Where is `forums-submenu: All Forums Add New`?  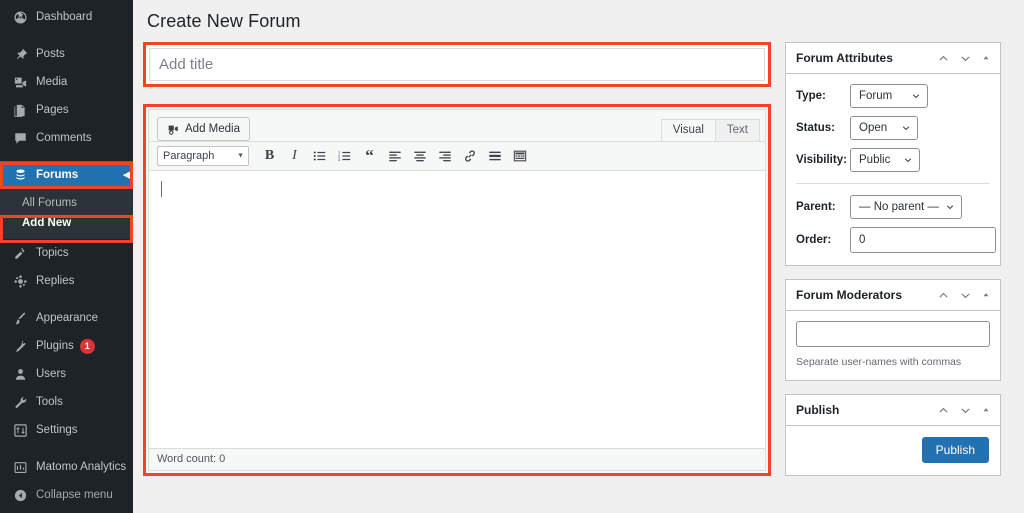
forums-submenu: All Forums Add New is located at coordinates (66, 214).